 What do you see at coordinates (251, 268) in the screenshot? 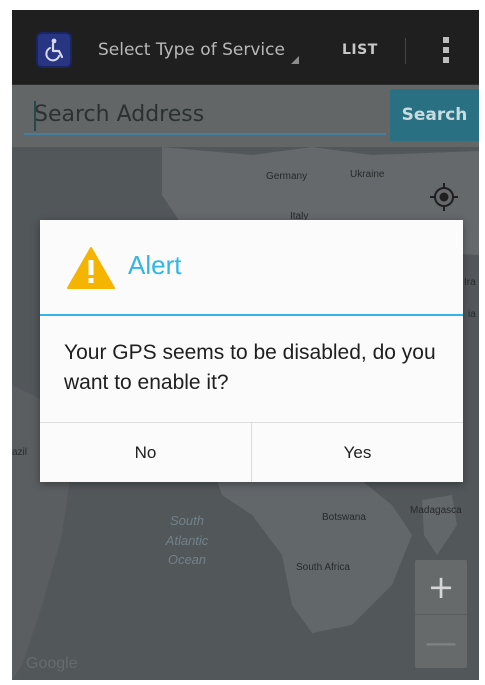
I see `dialog-header: Alert` at bounding box center [251, 268].